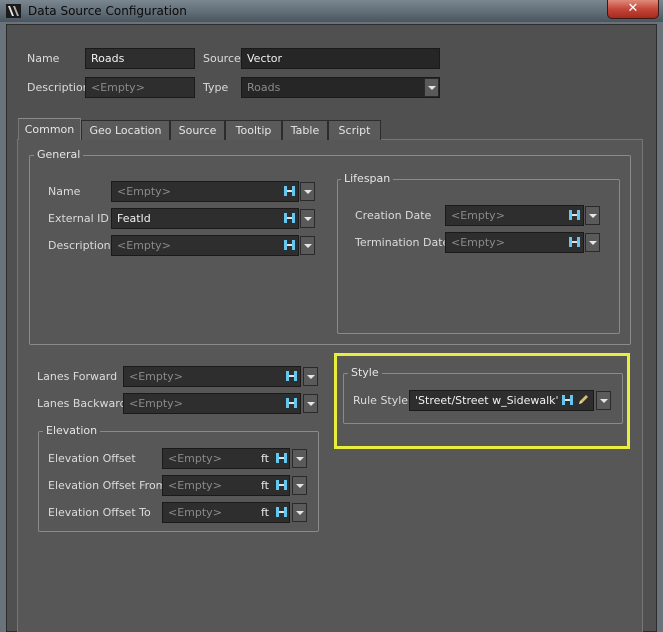 The width and height of the screenshot is (663, 632). Describe the element at coordinates (226, 512) in the screenshot. I see `elevation-offset-to-field: <Empty>` at that location.